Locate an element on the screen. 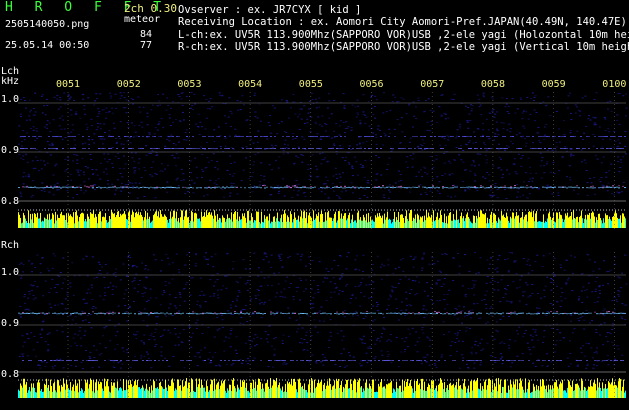 The image size is (629, 410). lch-level-bars is located at coordinates (322, 219).